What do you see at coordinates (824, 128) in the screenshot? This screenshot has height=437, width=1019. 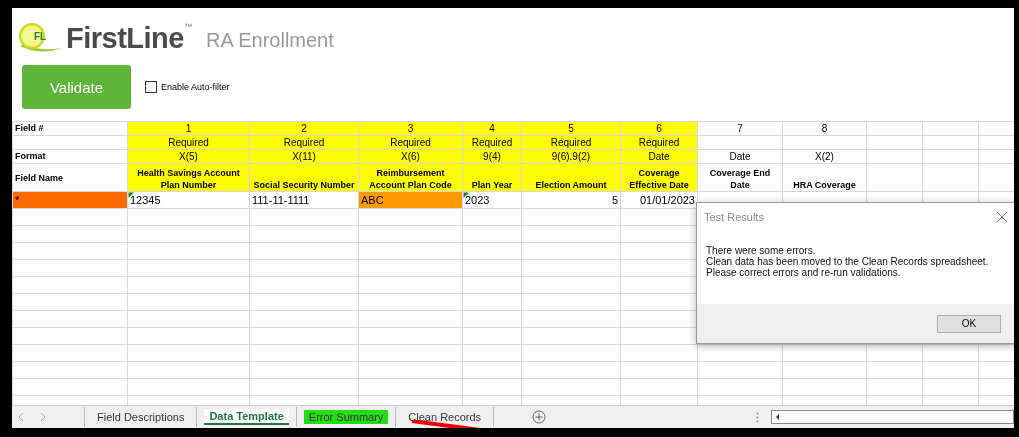 I see `field-number-cell: 8` at bounding box center [824, 128].